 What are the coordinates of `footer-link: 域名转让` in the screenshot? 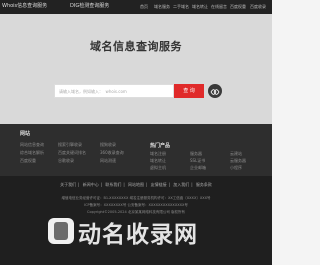 It's located at (158, 161).